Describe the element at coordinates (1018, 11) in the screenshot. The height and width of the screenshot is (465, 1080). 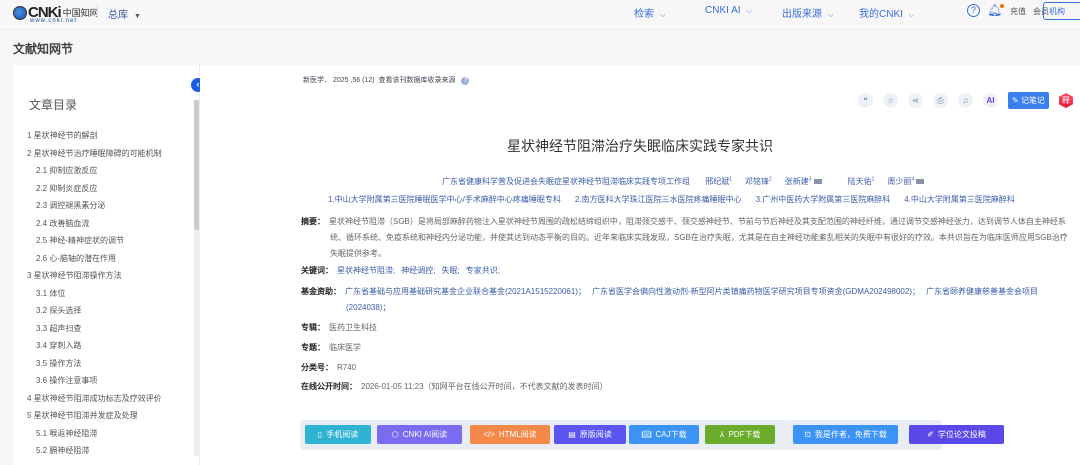
I see `recharge-link: 充值` at that location.